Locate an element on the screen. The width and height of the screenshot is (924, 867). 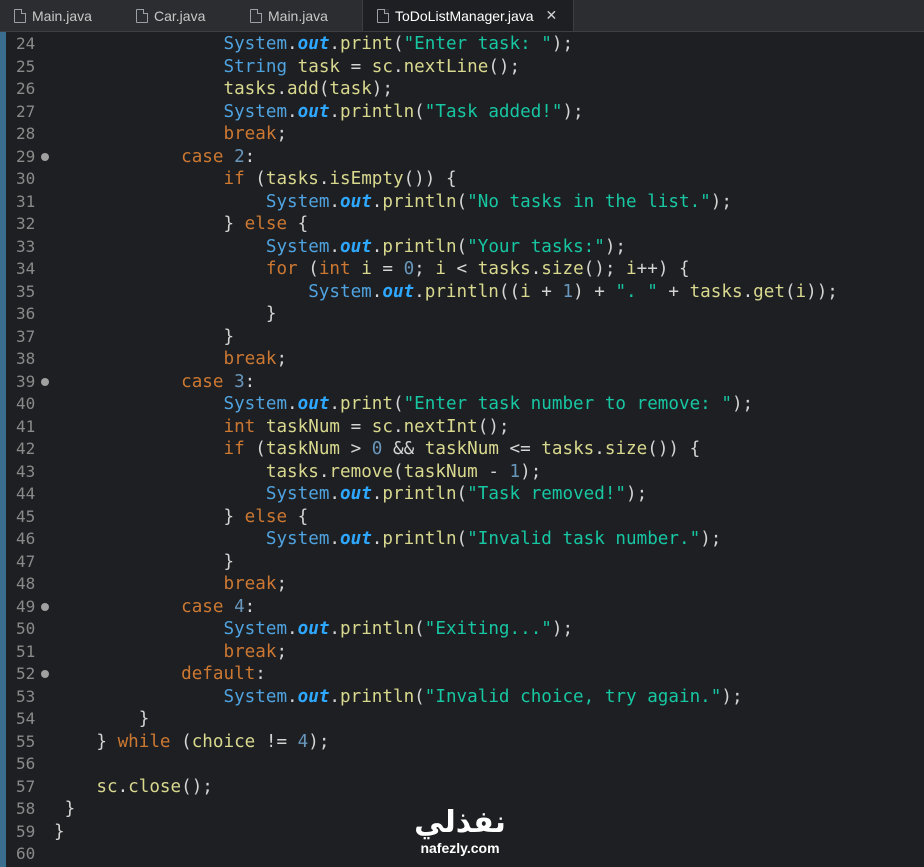
code-line: 52 default: is located at coordinates (462, 674).